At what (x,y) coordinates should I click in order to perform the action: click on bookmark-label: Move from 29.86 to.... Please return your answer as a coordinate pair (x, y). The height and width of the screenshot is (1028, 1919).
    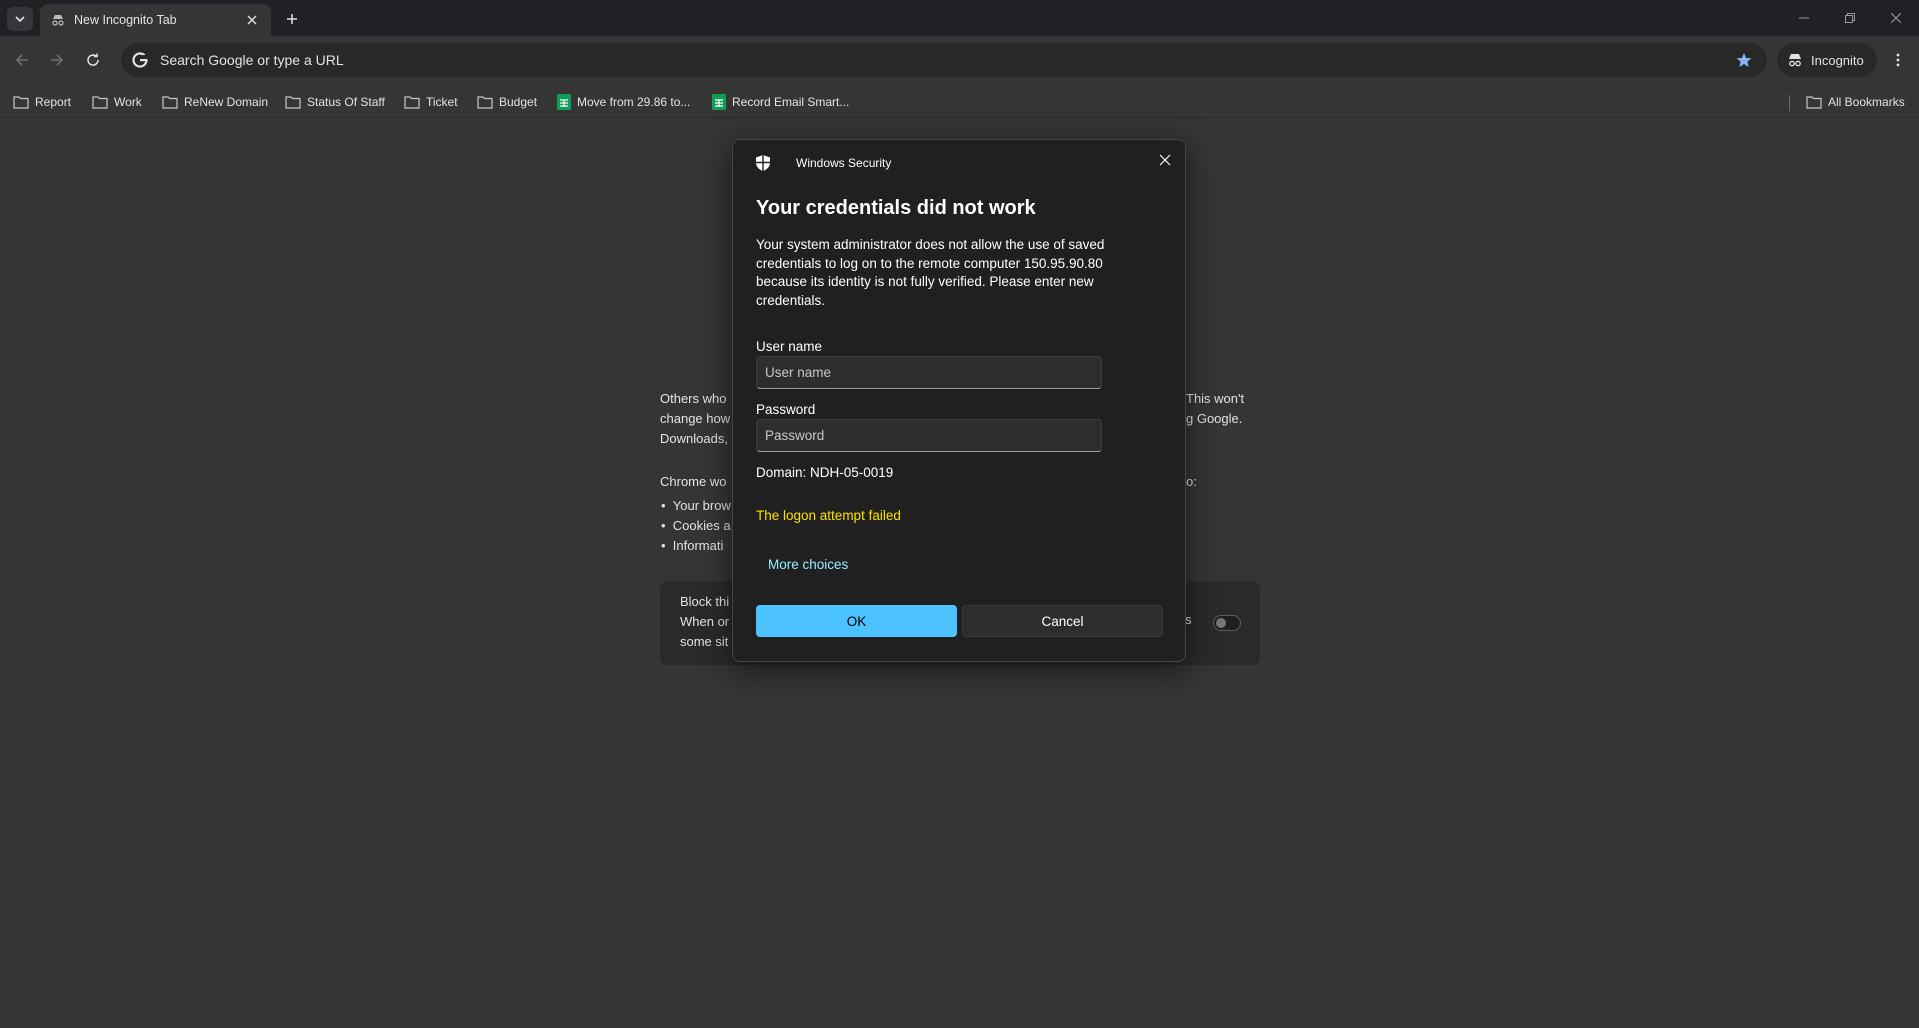
    Looking at the image, I should click on (634, 102).